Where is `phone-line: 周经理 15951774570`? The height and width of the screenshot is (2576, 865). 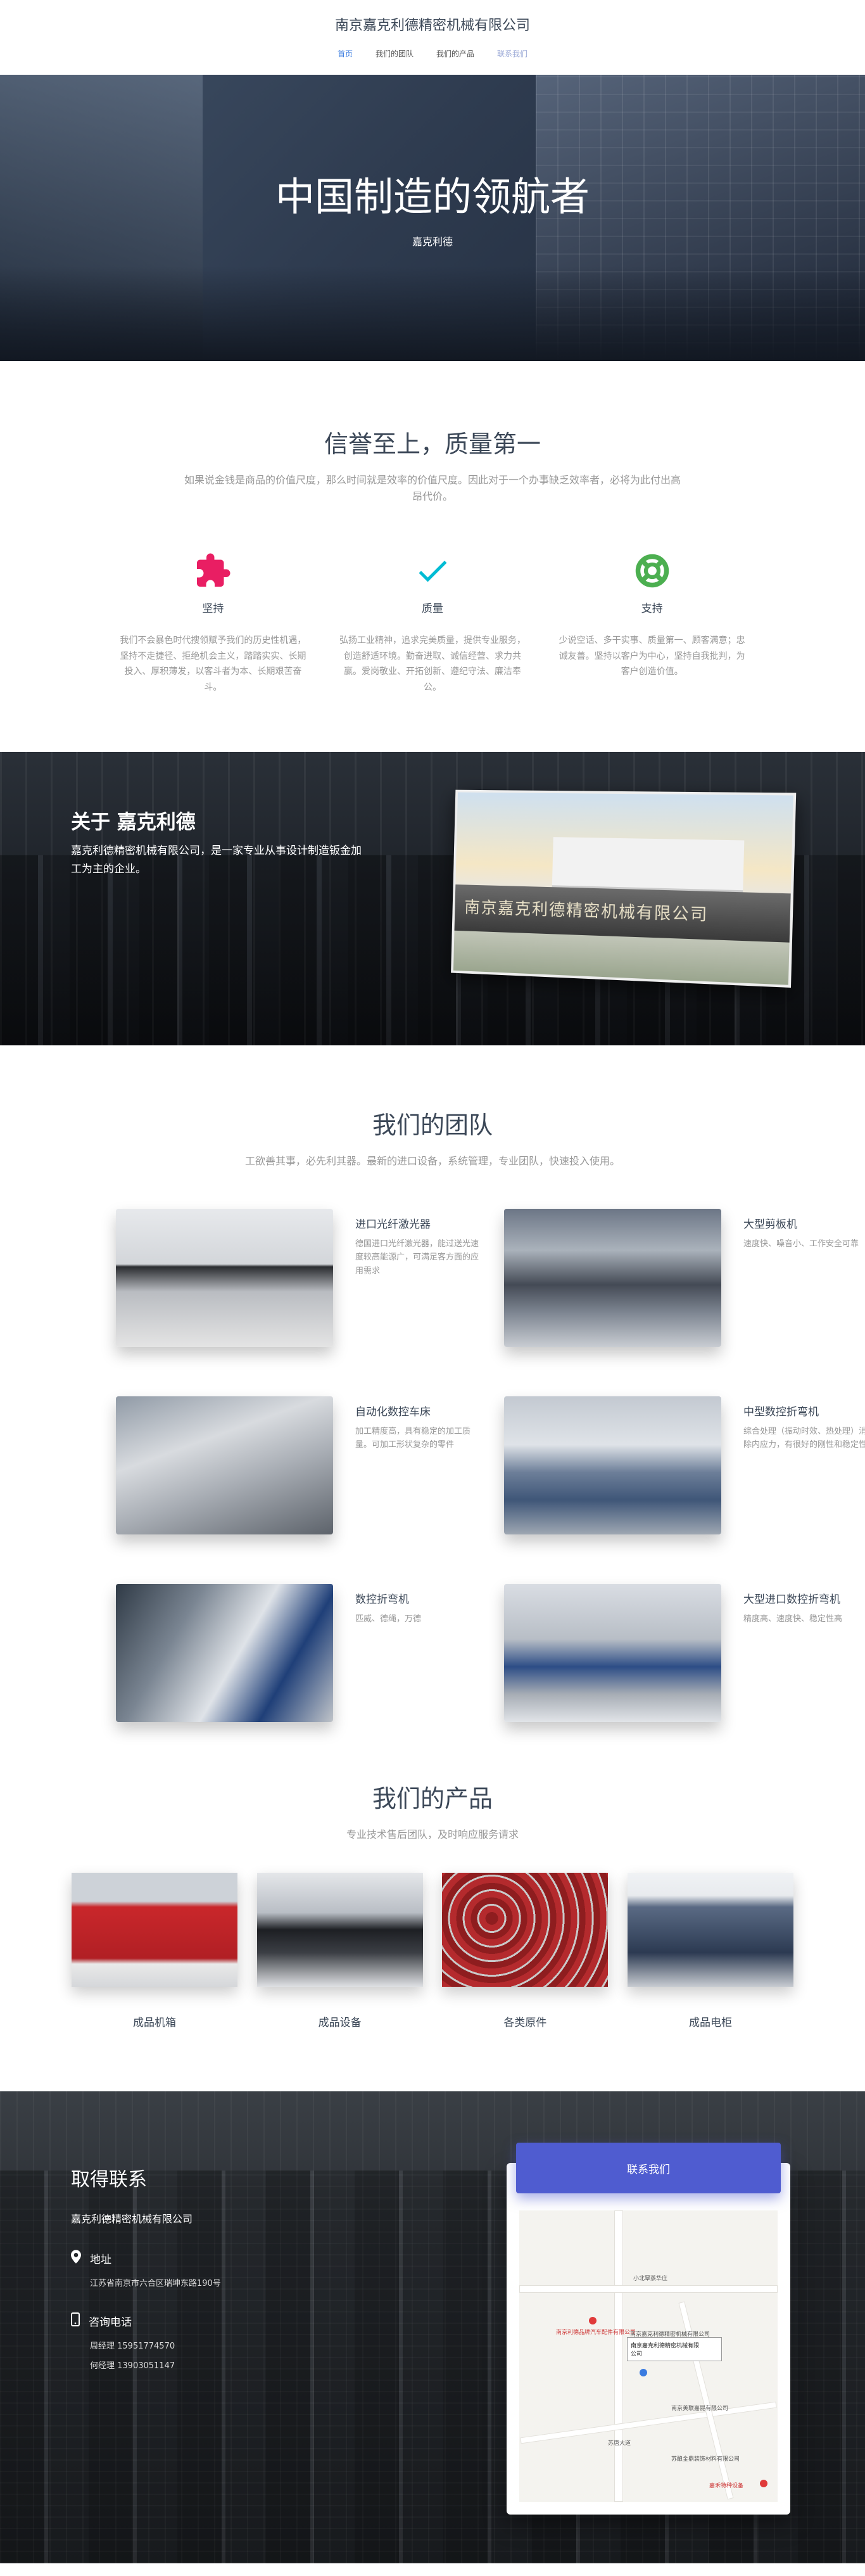 phone-line: 周经理 15951774570 is located at coordinates (235, 2345).